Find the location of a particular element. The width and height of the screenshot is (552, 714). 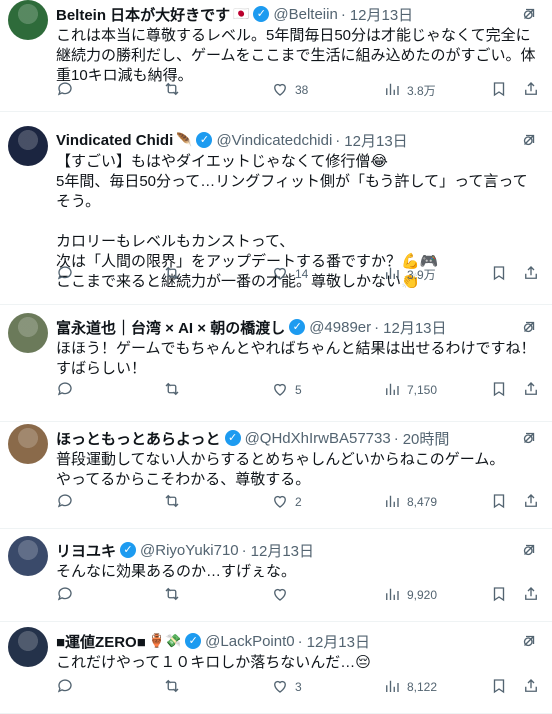

tweet-header: リヨユキ ✓ @RiyoYuki710 · 12月13日 is located at coordinates (298, 550).